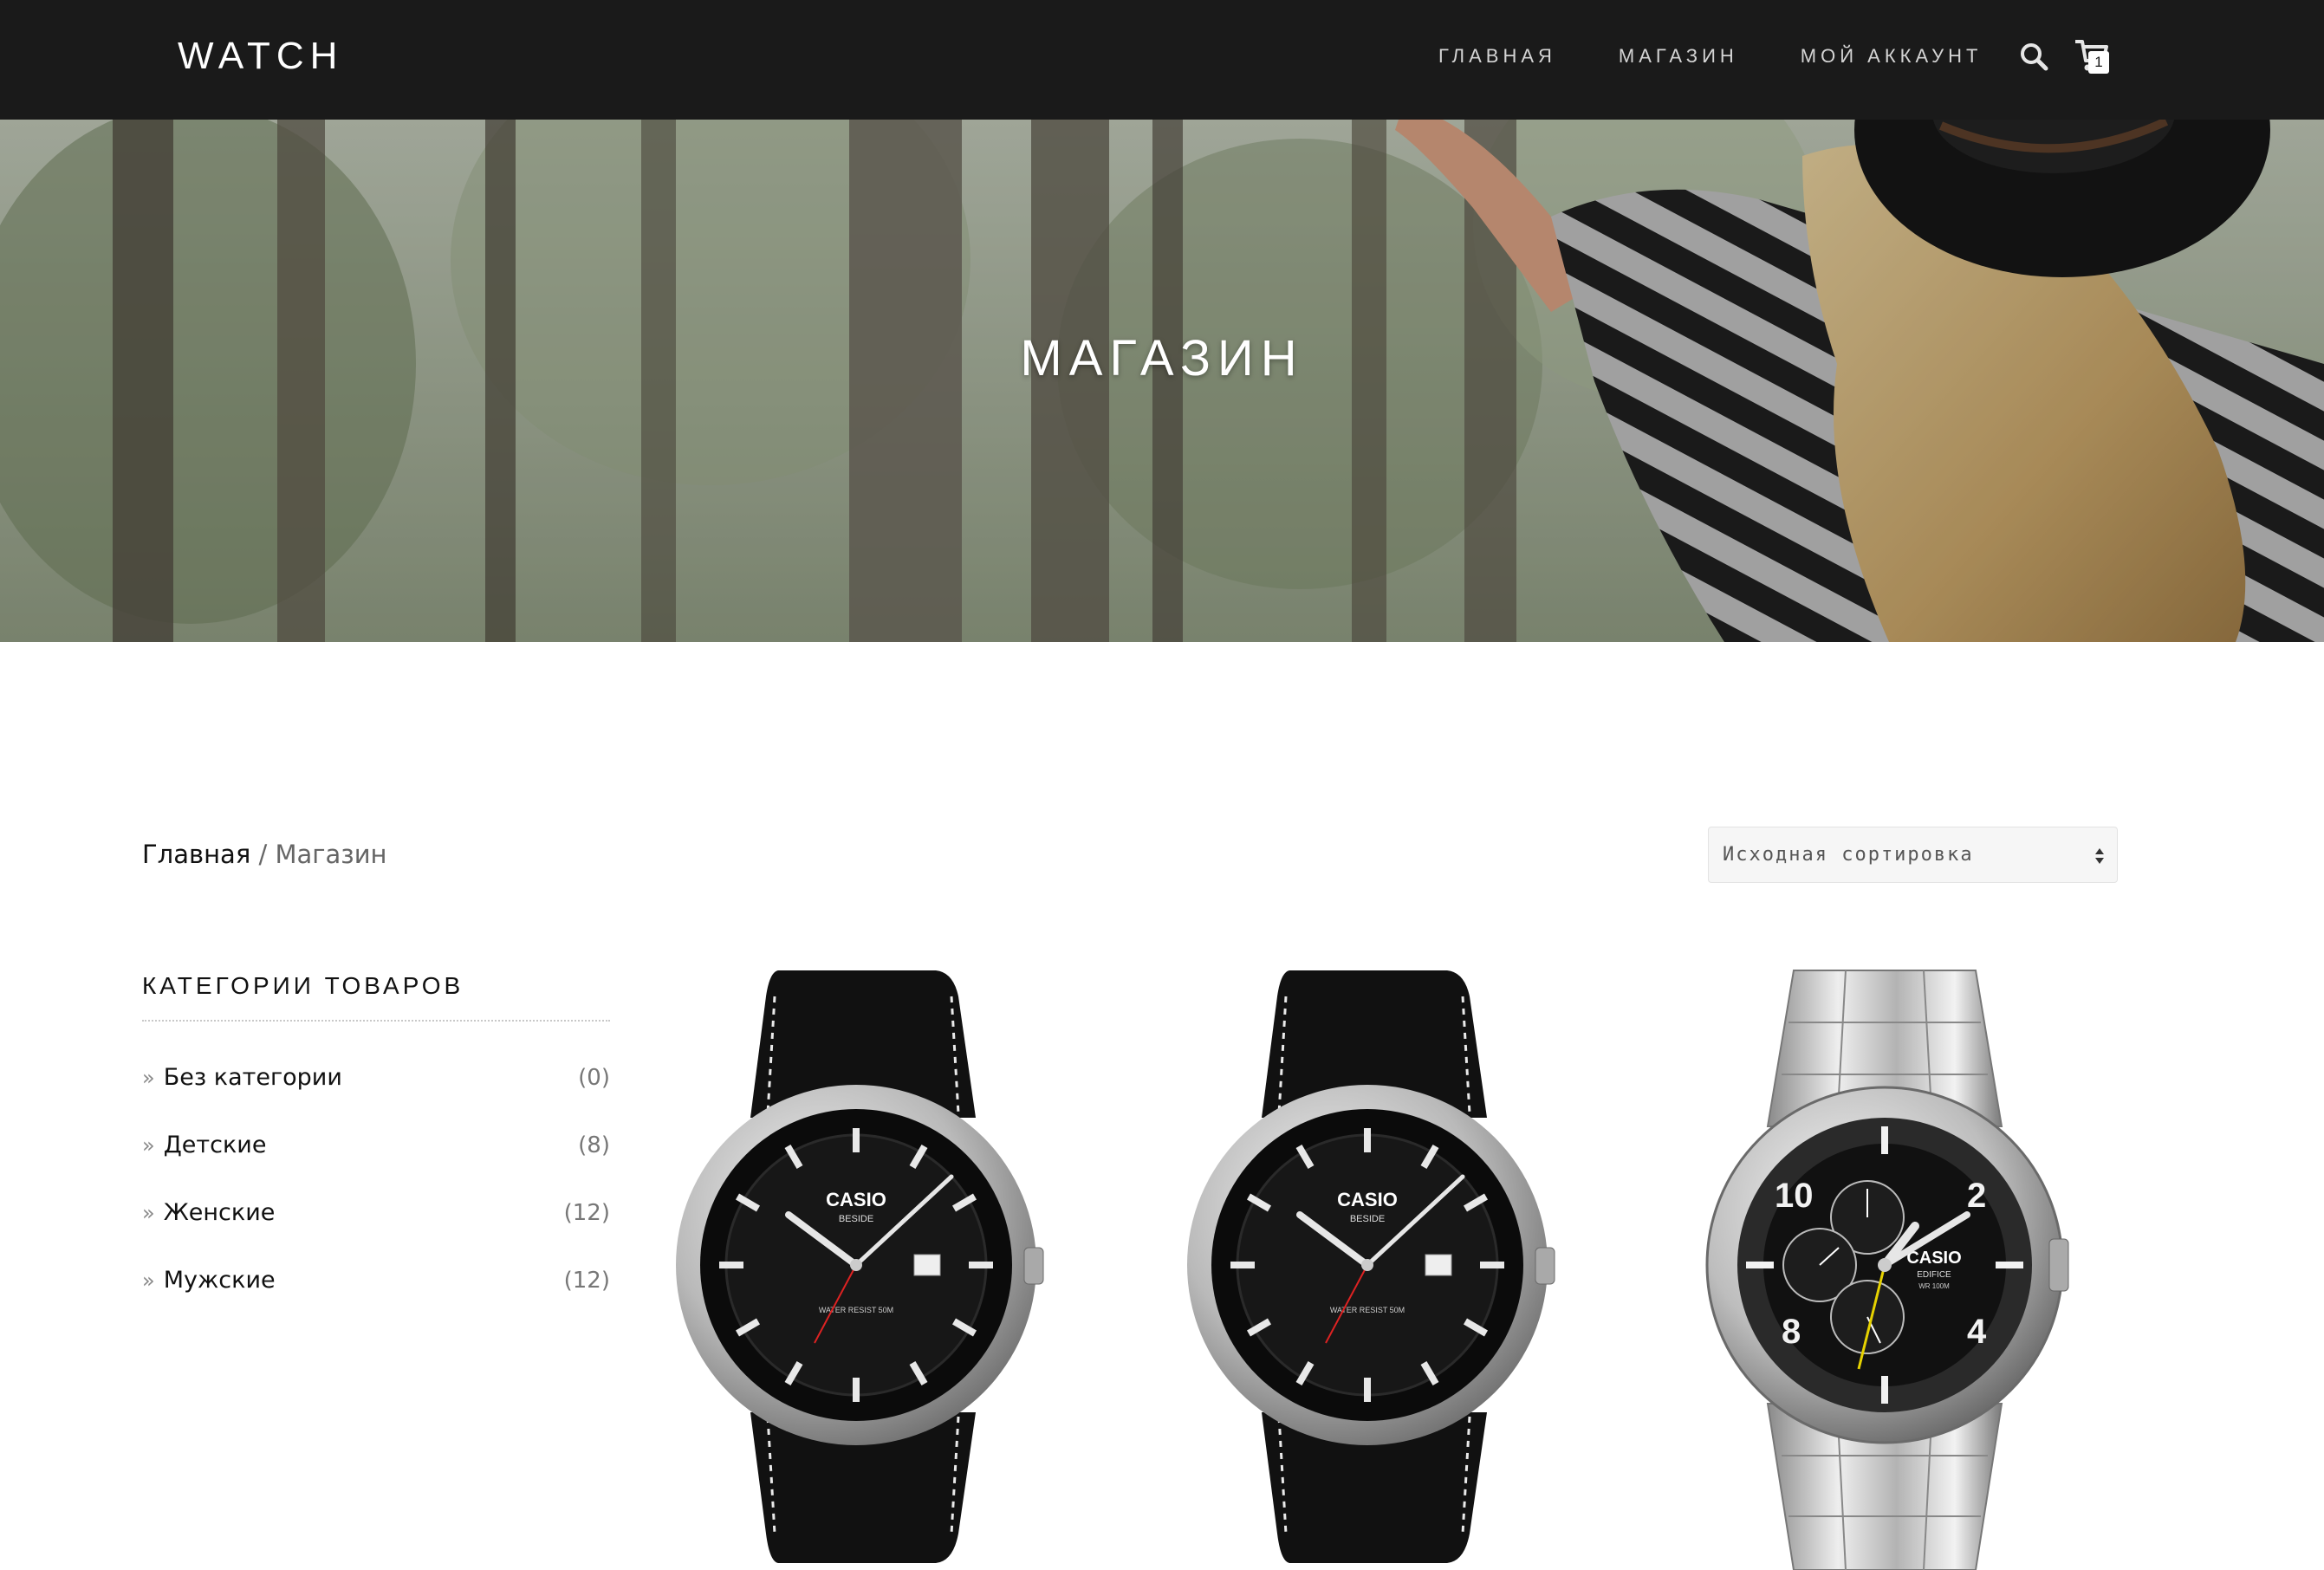  I want to click on category-item: » Женские (12), so click(376, 1231).